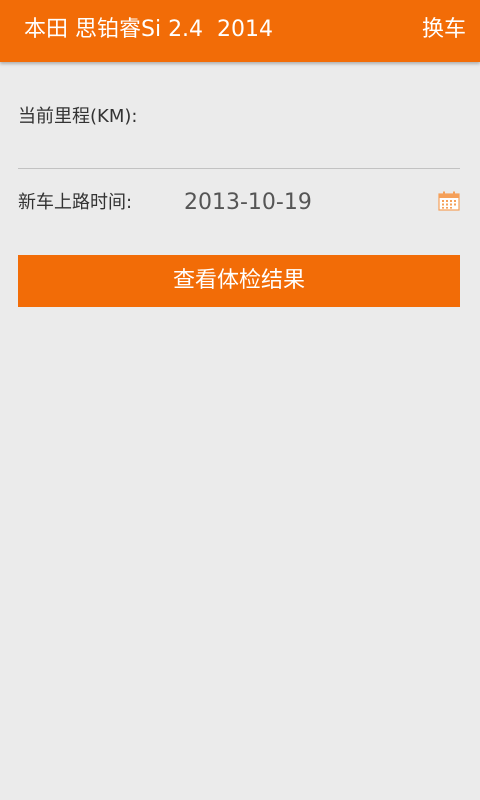  What do you see at coordinates (444, 30) in the screenshot?
I see `switch-car-button: 换车` at bounding box center [444, 30].